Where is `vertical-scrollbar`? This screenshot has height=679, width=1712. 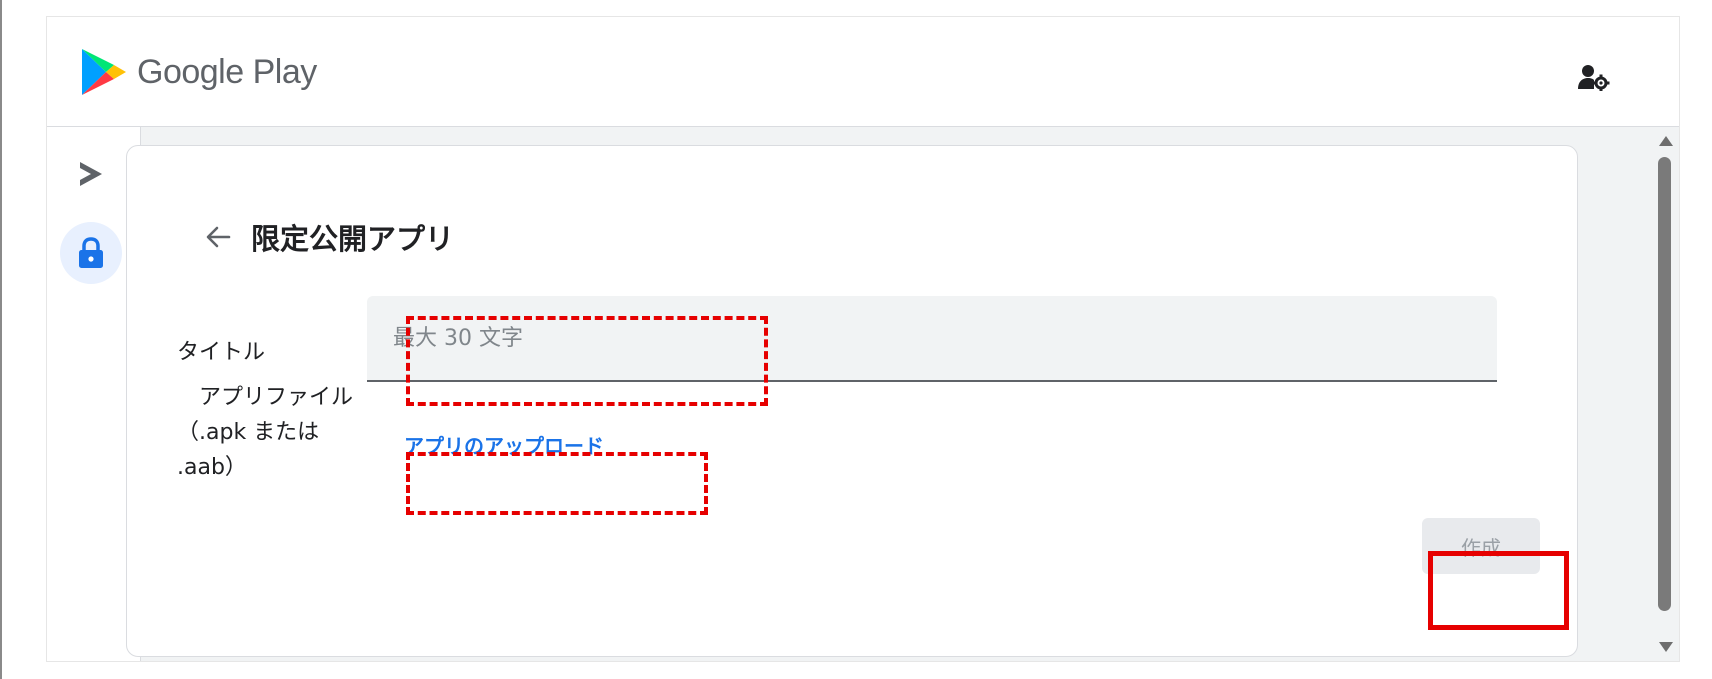 vertical-scrollbar is located at coordinates (1665, 396).